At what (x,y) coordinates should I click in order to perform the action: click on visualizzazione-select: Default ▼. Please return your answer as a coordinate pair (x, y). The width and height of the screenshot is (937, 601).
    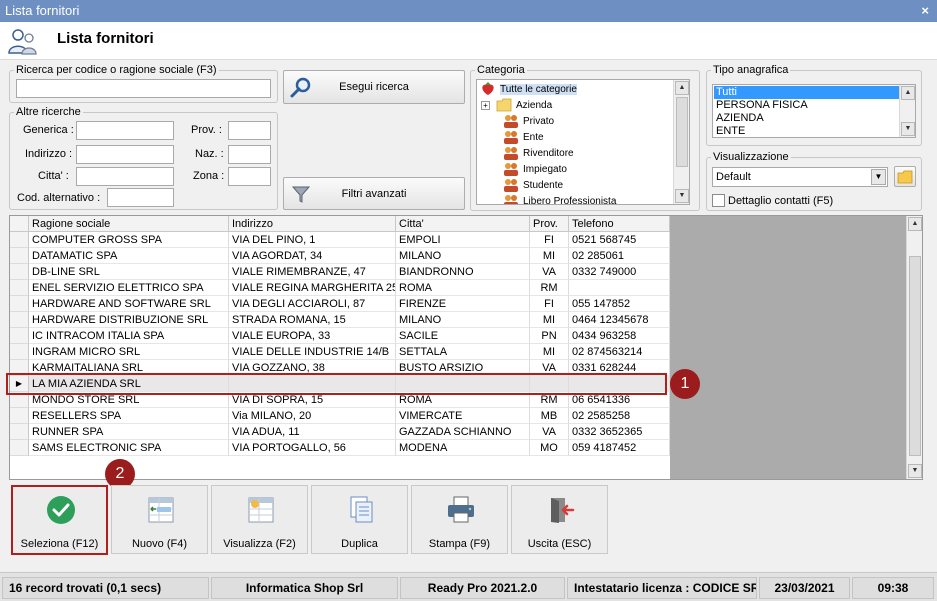
    Looking at the image, I should click on (800, 177).